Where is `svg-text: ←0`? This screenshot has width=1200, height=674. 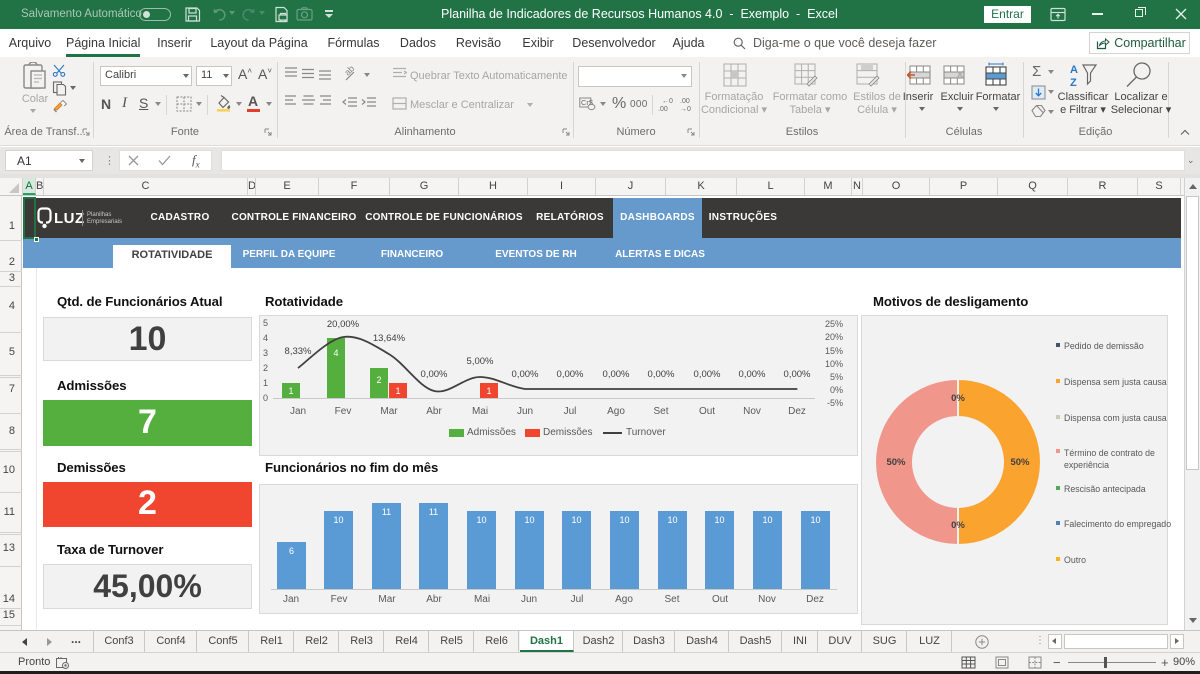
svg-text: ←0 is located at coordinates (667, 101).